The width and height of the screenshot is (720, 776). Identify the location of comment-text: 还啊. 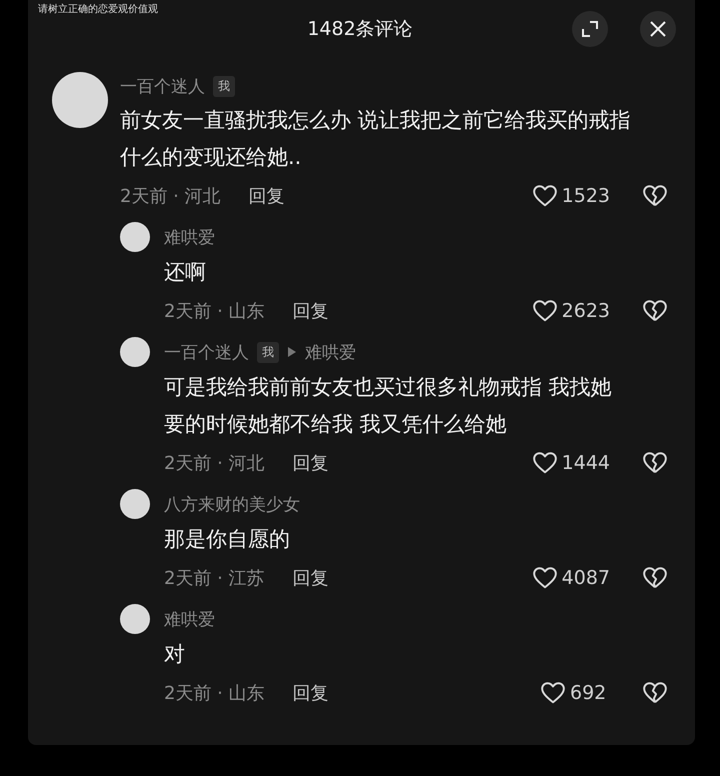
(185, 272).